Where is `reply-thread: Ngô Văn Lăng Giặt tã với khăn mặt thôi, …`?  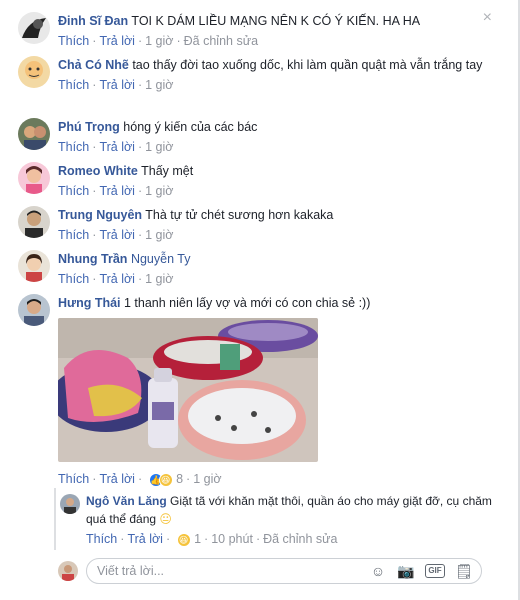 reply-thread: Ngô Văn Lăng Giặt tã với khăn mặt thôi, … is located at coordinates (274, 519).